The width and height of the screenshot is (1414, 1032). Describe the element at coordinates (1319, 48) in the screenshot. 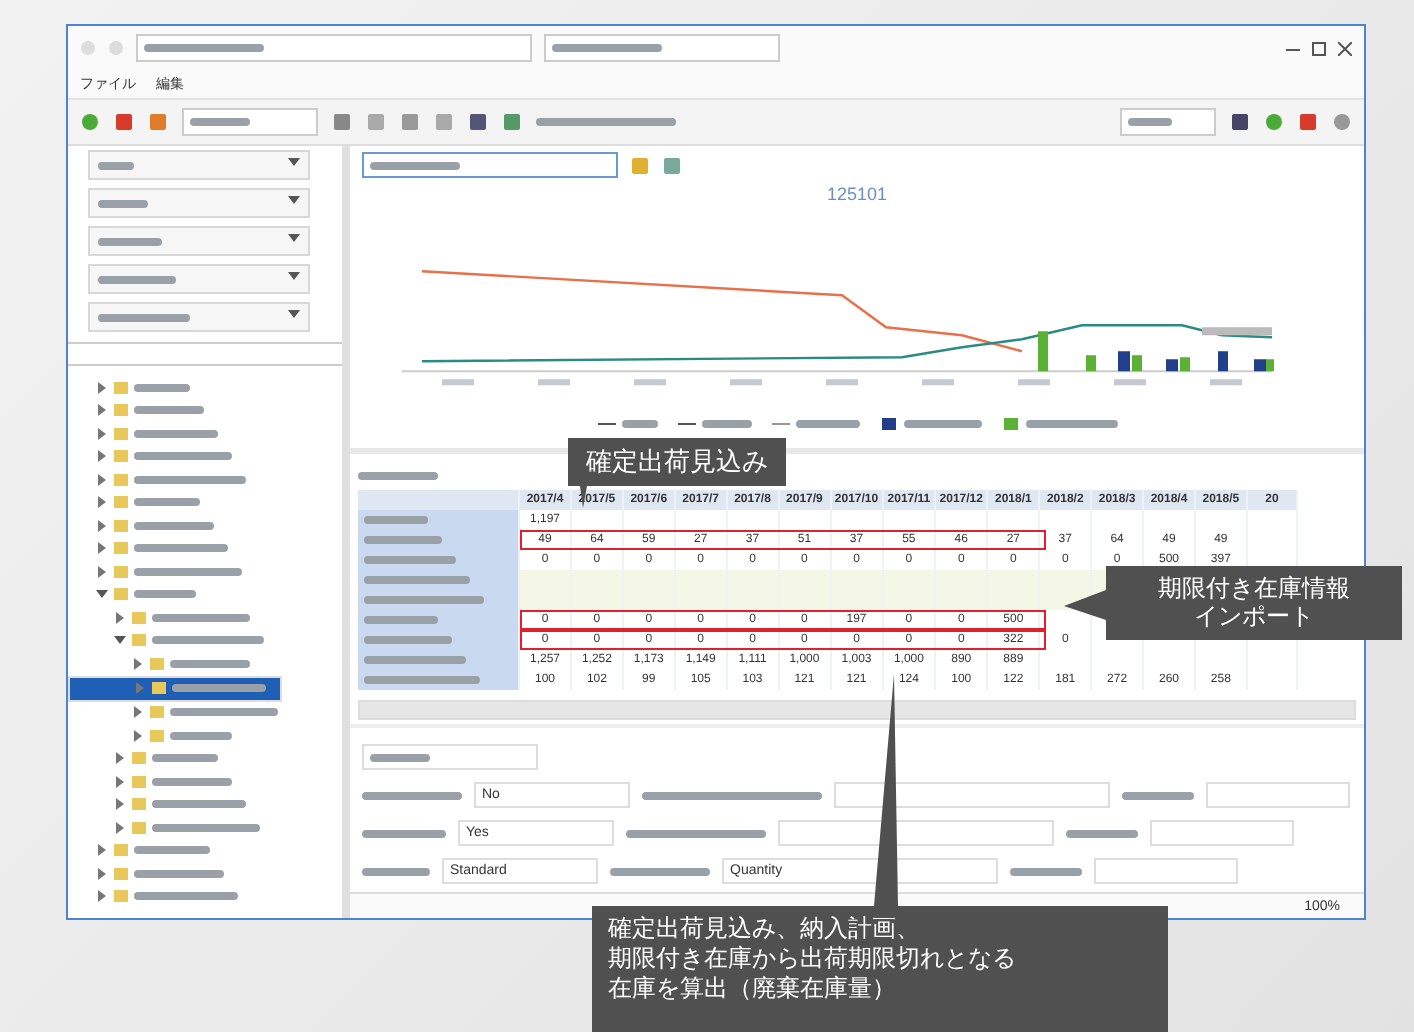

I see `maximize-icon` at that location.